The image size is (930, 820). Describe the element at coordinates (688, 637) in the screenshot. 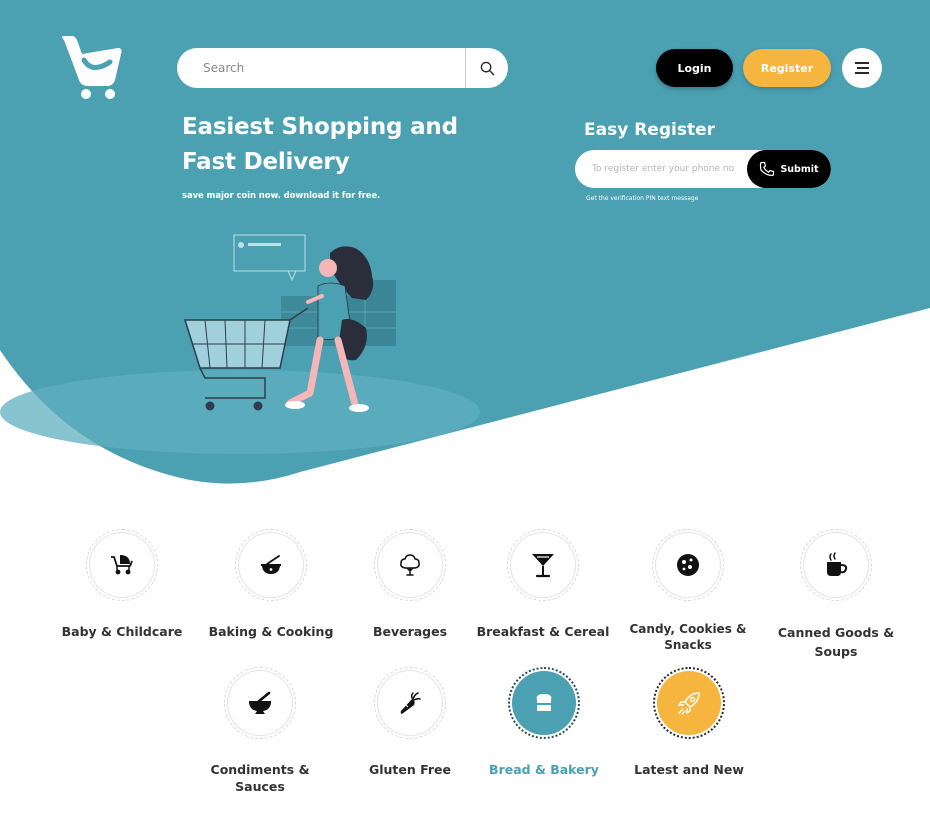

I see `category-label: Candy, Cookies & Snacks` at that location.